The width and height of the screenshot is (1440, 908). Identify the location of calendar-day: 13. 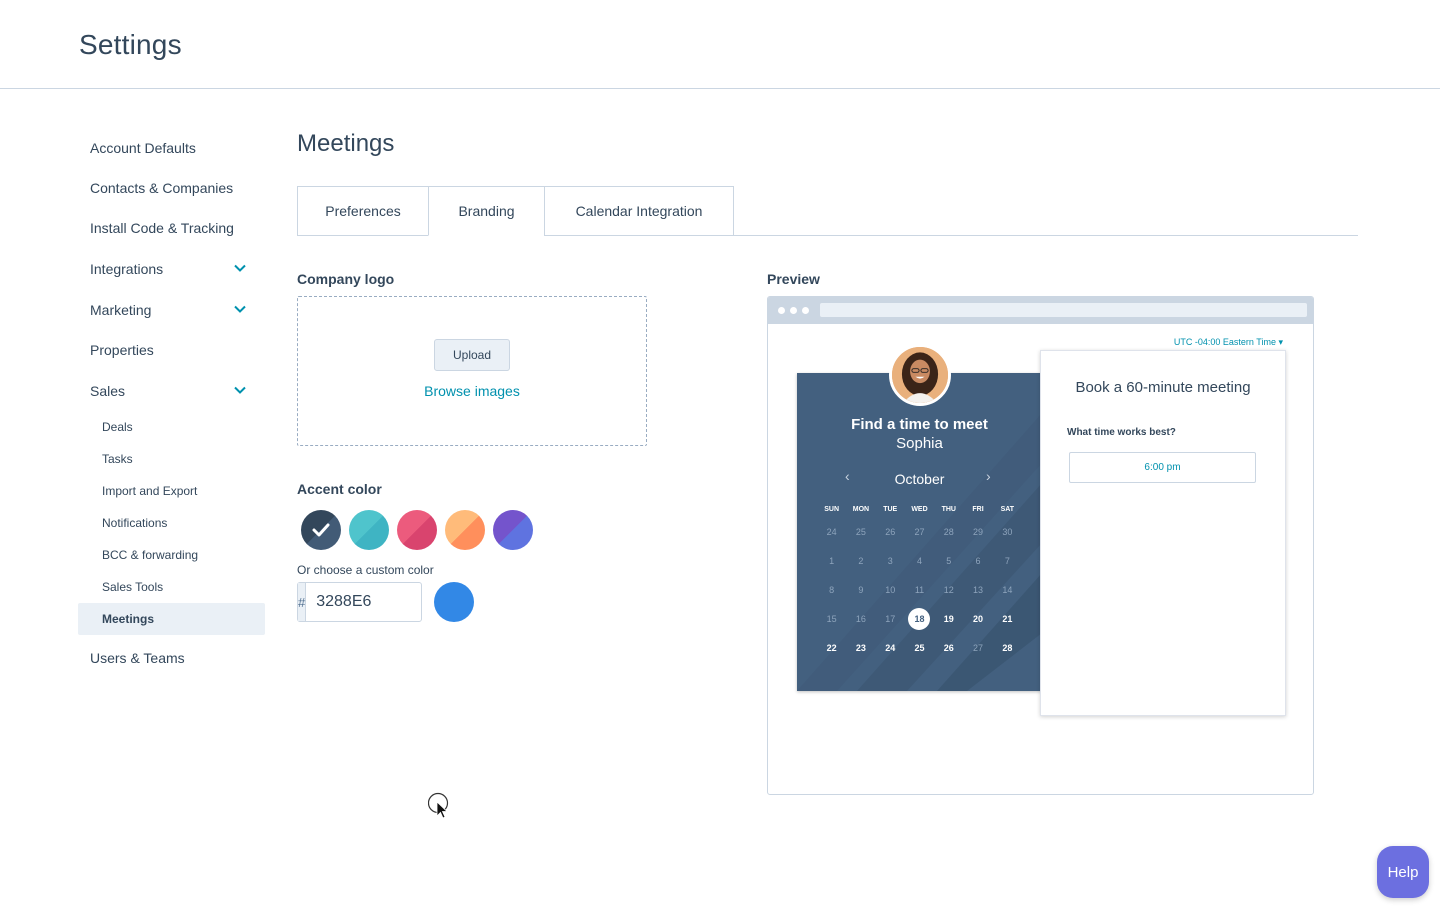
(978, 589).